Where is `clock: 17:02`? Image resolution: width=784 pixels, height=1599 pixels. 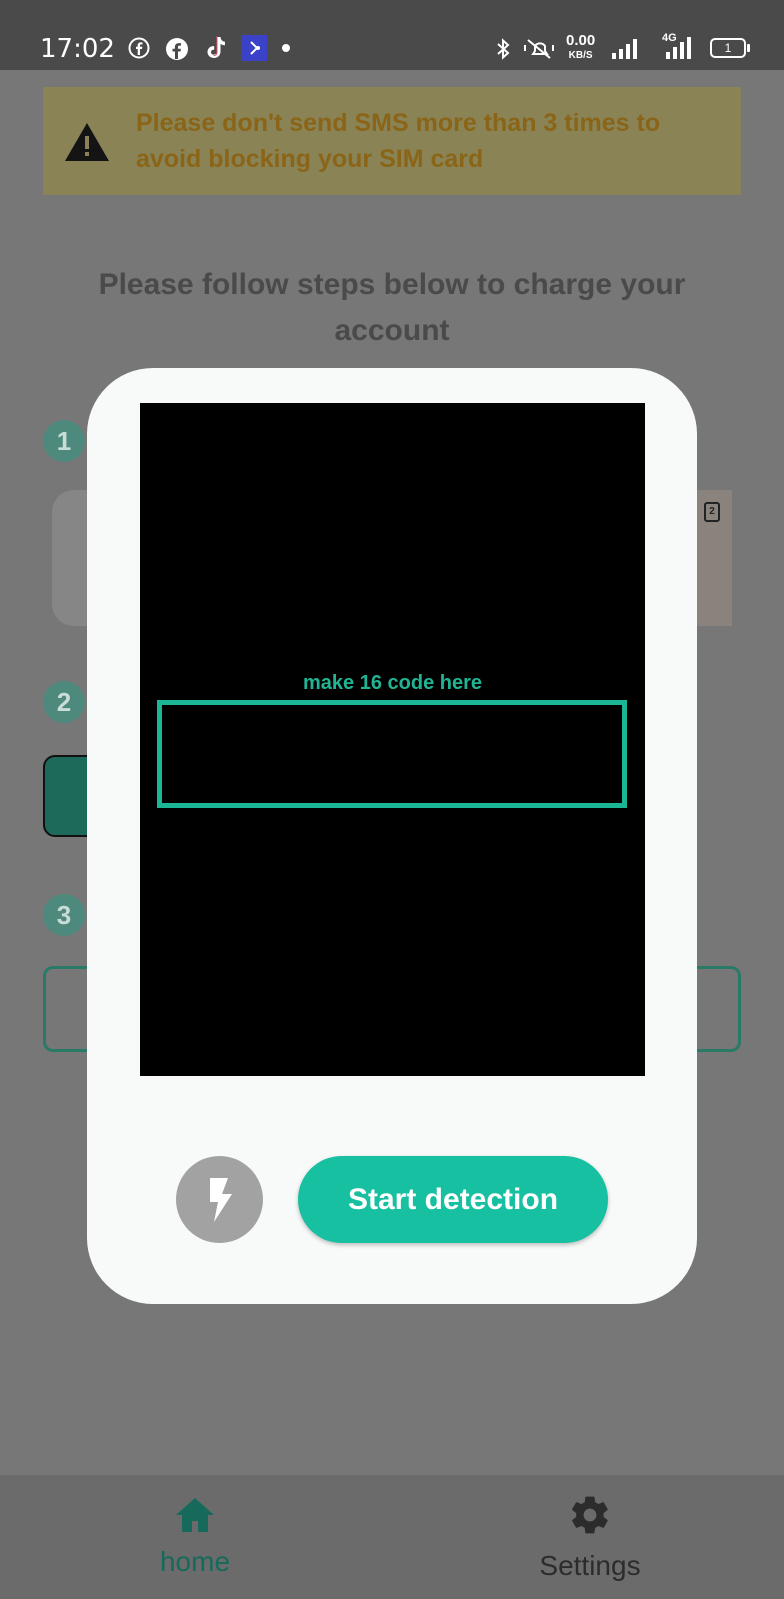
clock: 17:02 is located at coordinates (77, 49).